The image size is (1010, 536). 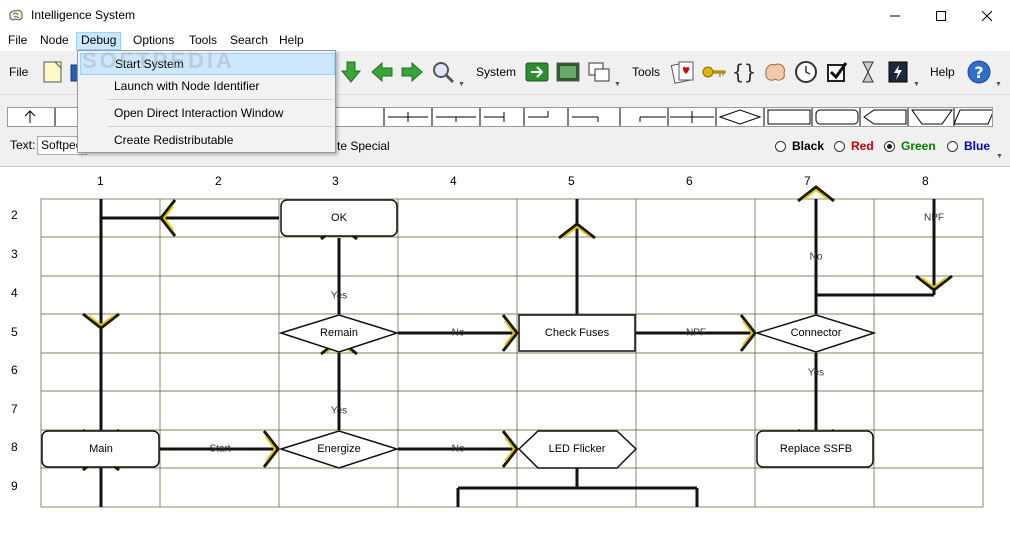 I want to click on row-label: 6, so click(x=14, y=370).